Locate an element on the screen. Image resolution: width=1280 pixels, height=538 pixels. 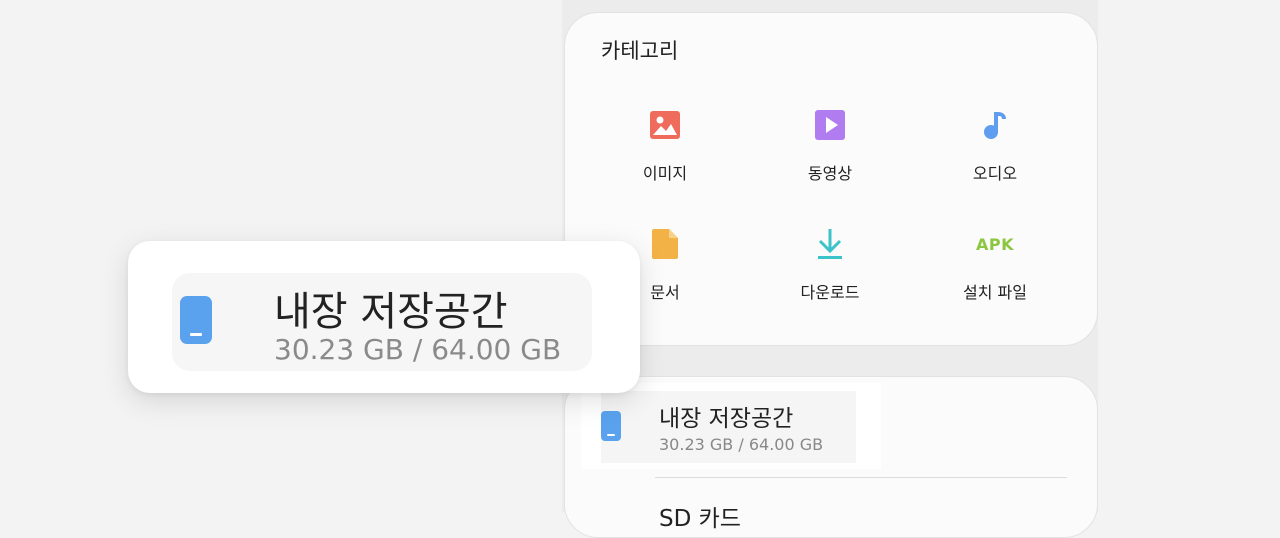
video-icon is located at coordinates (830, 125).